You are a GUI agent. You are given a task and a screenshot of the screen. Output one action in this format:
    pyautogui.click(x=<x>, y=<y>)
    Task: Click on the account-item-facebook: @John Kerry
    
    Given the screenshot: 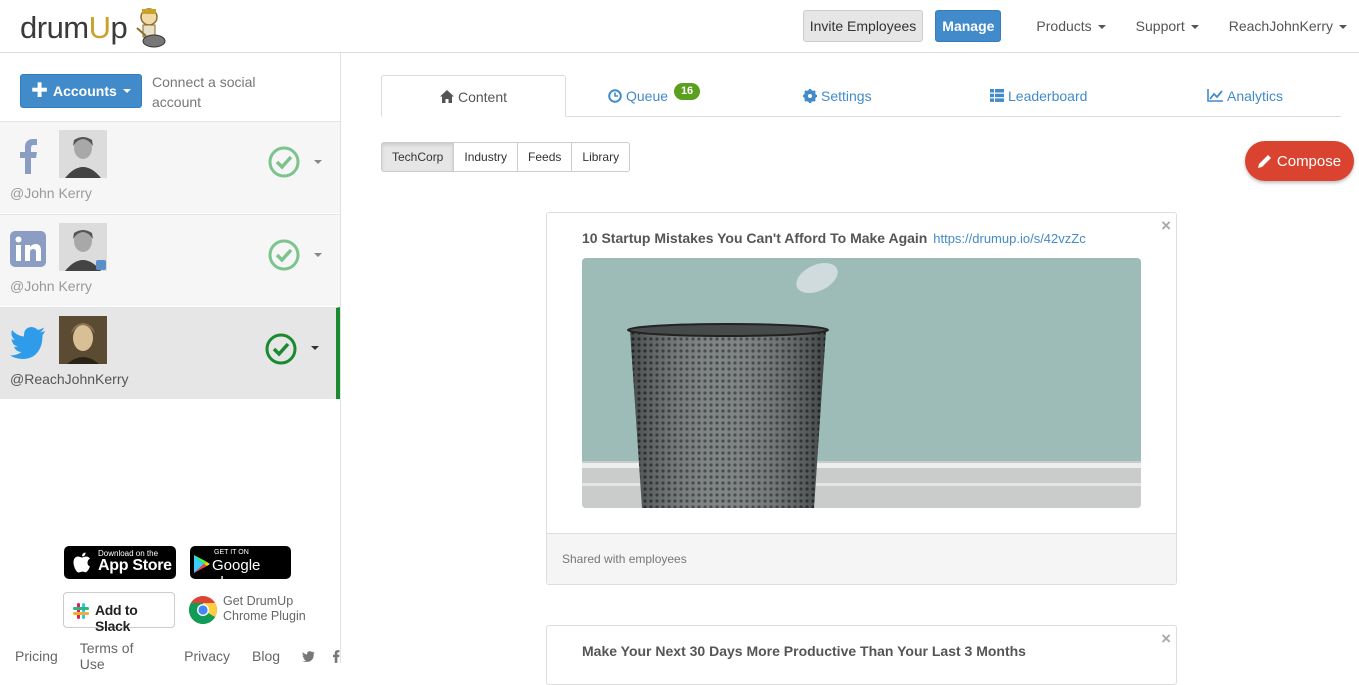 What is the action you would take?
    pyautogui.click(x=170, y=167)
    